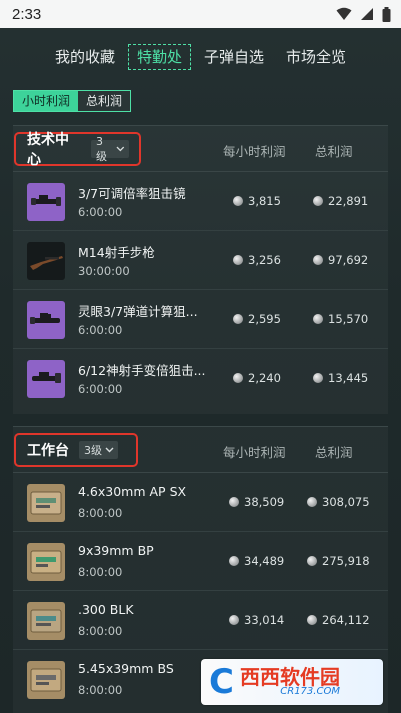  I want to click on watermark-url: CR173.COM, so click(310, 691).